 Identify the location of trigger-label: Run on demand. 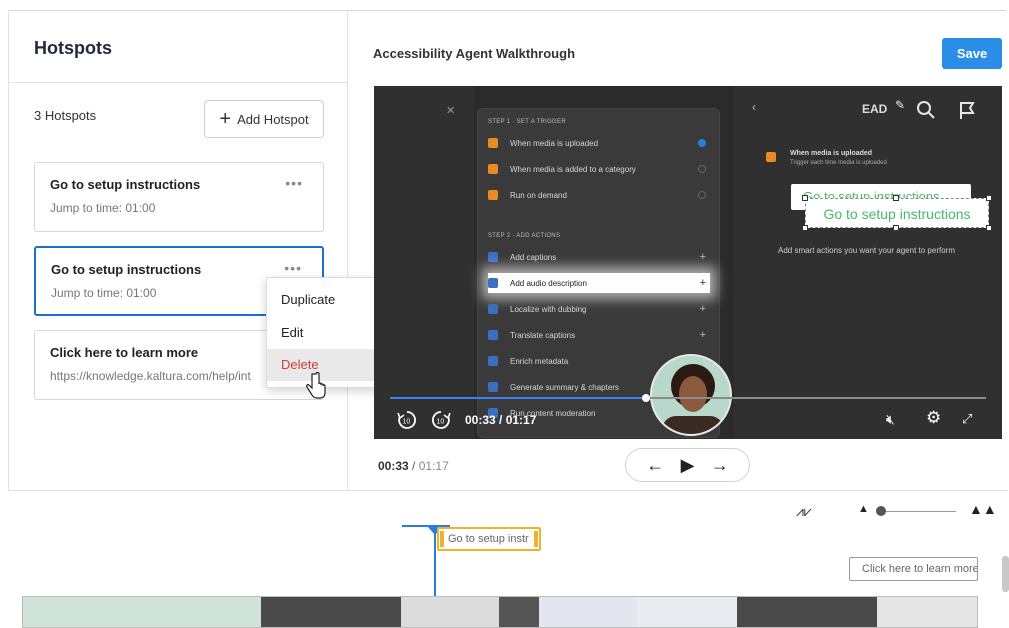
(538, 195).